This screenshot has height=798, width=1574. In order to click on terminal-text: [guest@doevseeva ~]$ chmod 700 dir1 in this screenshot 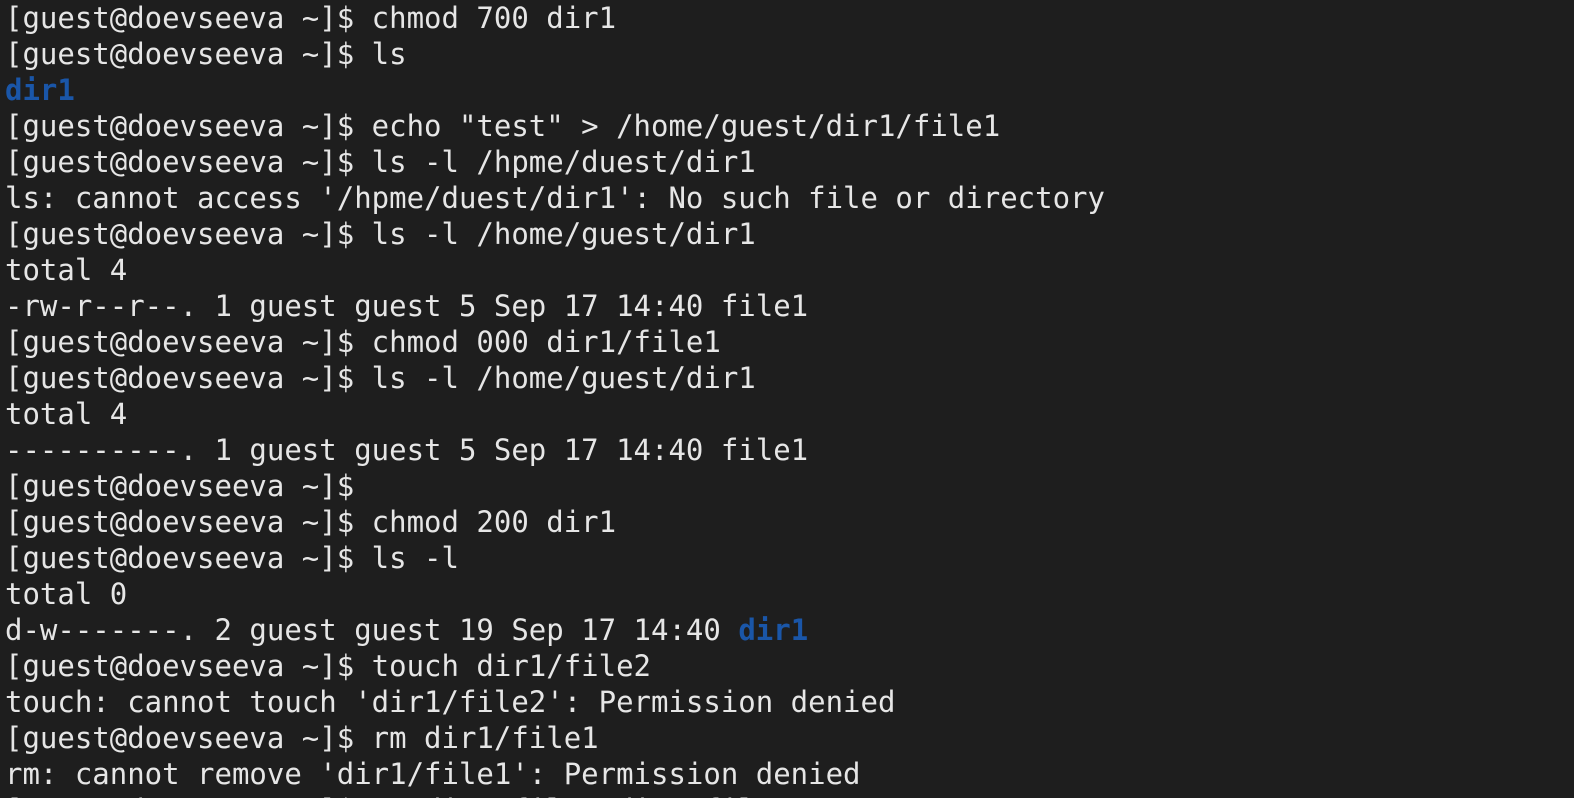, I will do `click(311, 18)`.